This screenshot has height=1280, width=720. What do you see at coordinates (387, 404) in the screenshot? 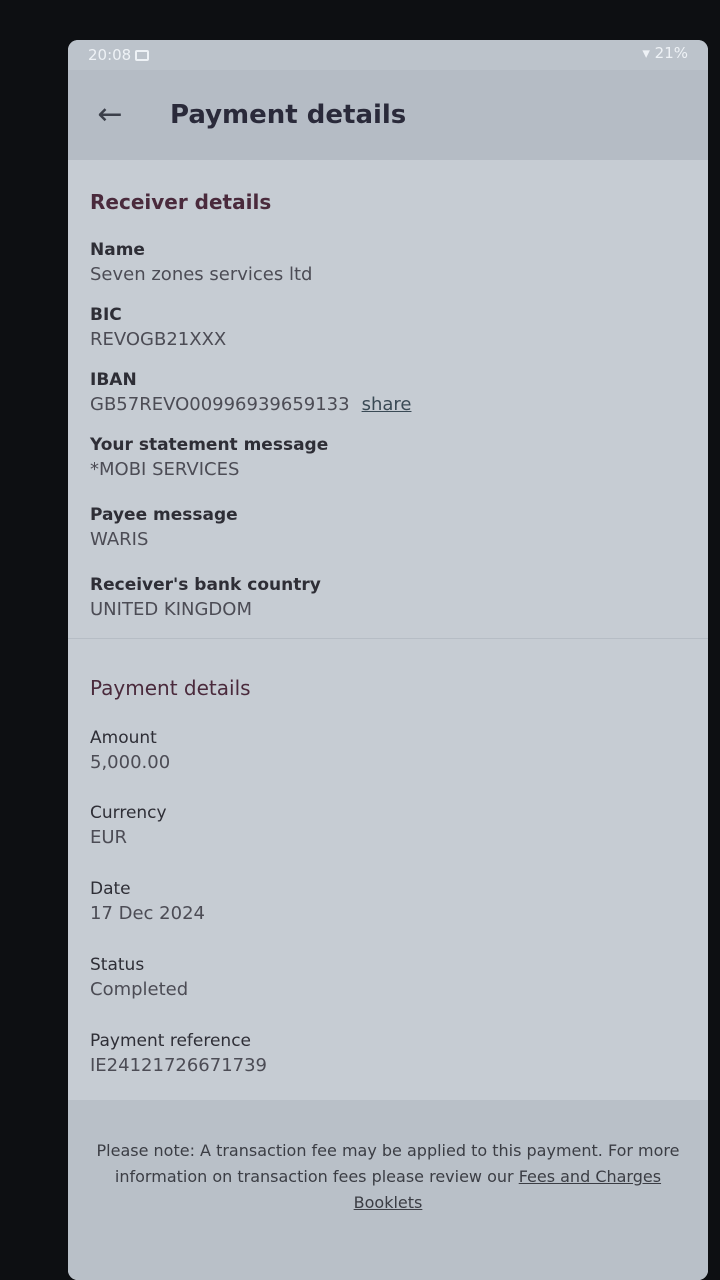
I see `iban-share-link: share` at bounding box center [387, 404].